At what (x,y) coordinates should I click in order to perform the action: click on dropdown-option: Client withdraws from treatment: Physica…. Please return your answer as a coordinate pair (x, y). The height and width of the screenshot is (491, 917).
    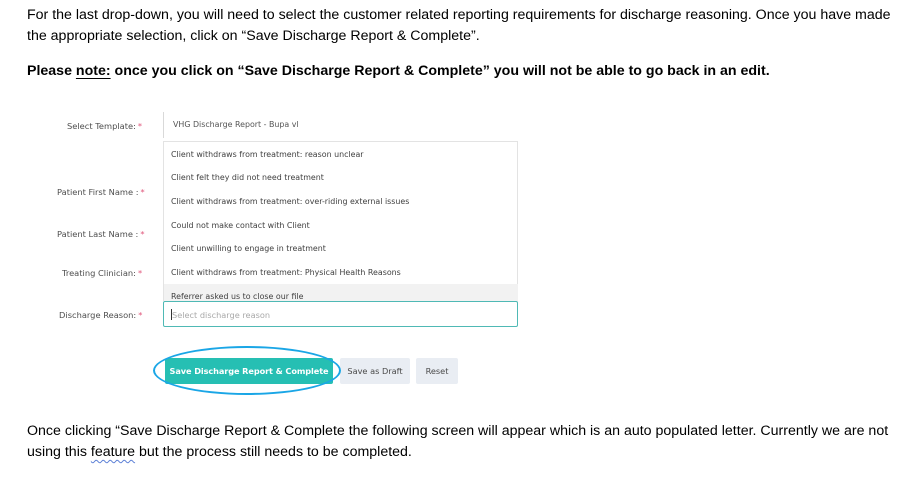
    Looking at the image, I should click on (286, 272).